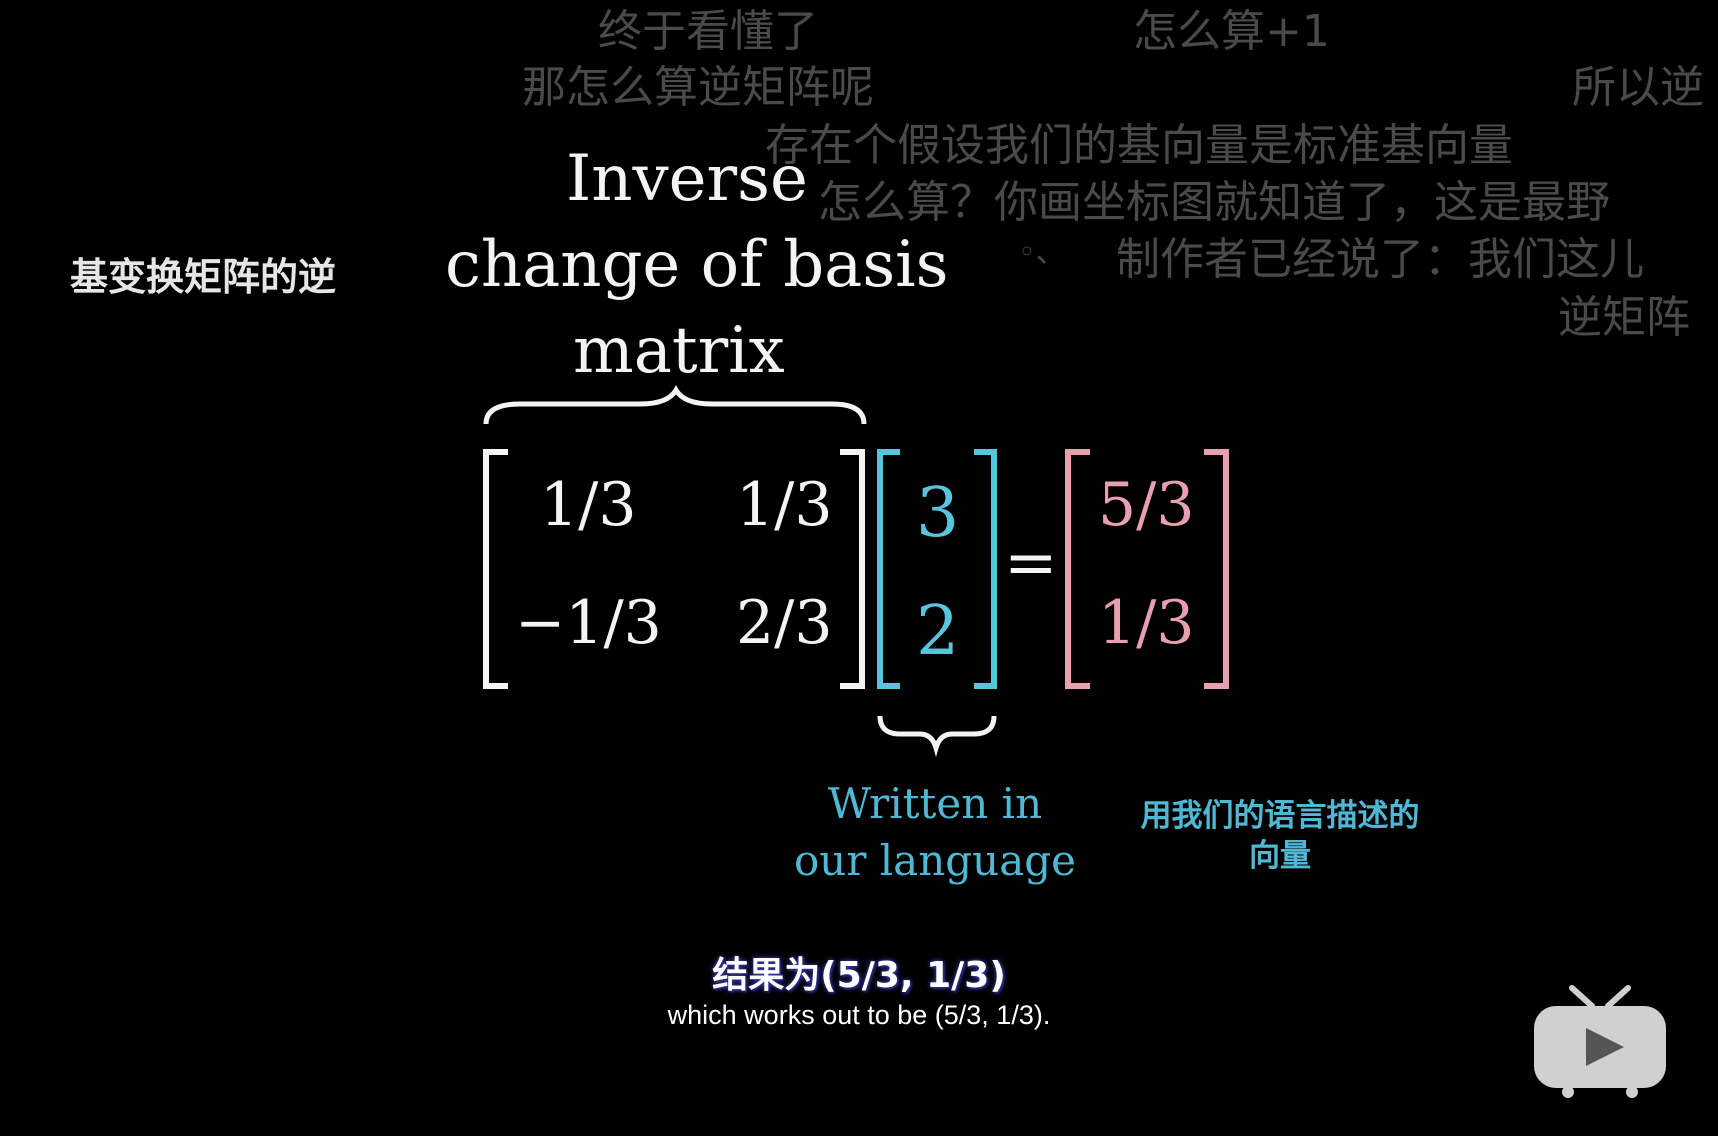  I want to click on chinese-vector-annotation-line: 向量, so click(1280, 856).